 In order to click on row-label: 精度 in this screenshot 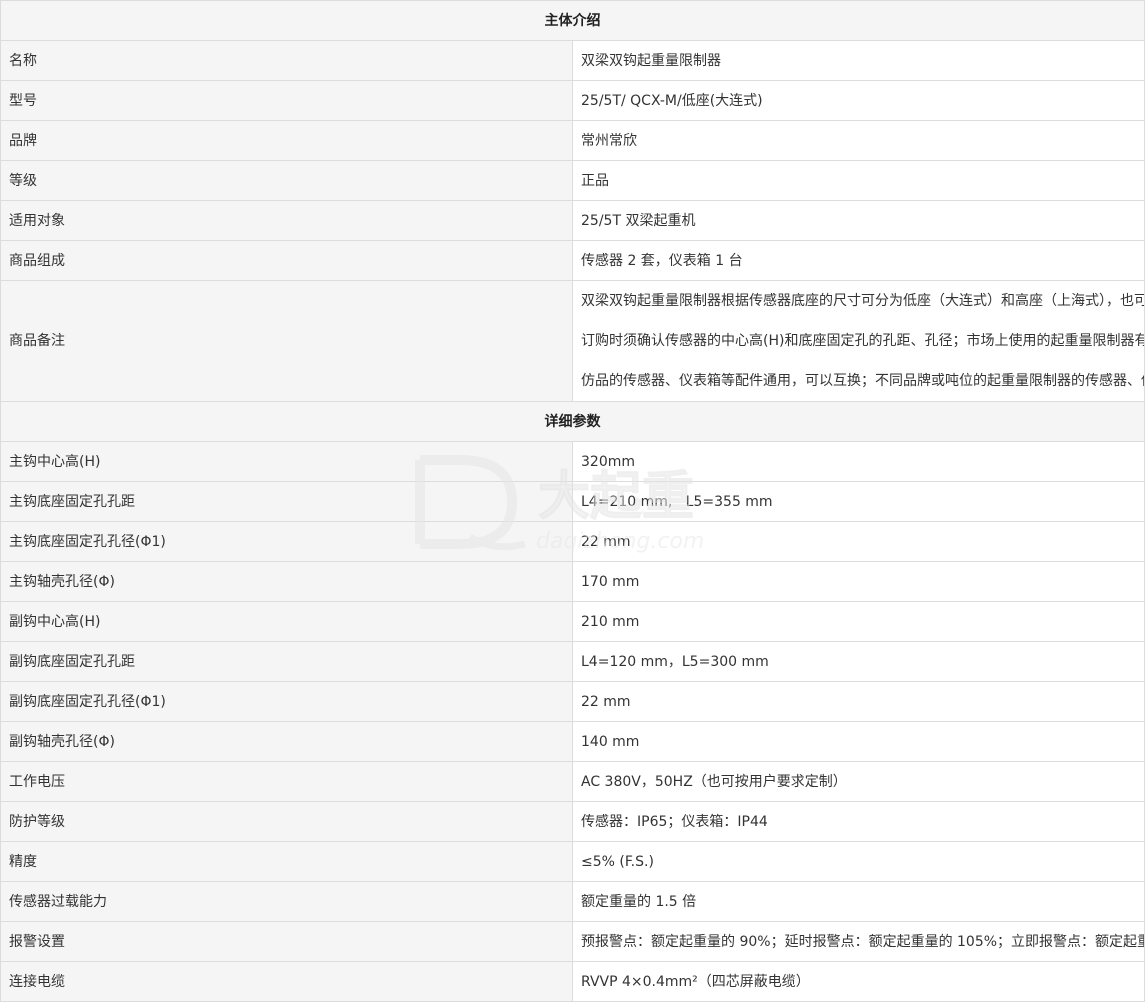, I will do `click(286, 861)`.